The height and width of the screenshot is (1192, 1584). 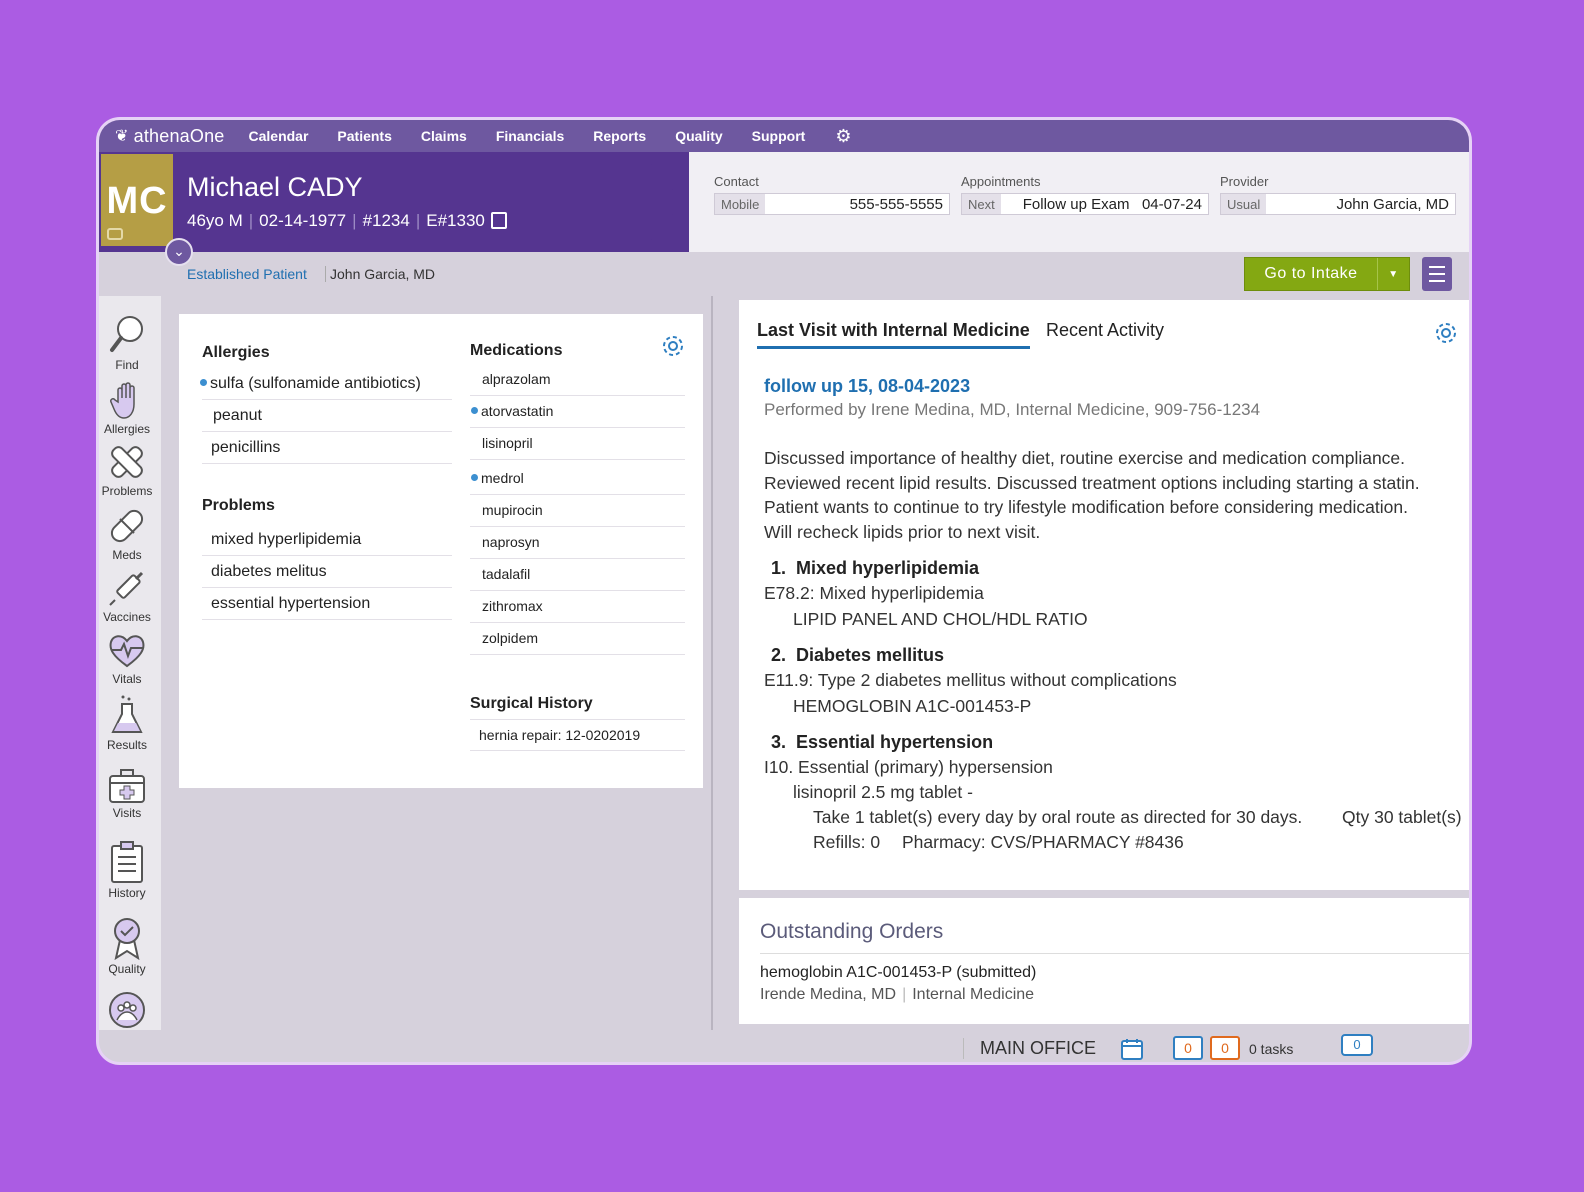 I want to click on medication-item: tadalafil, so click(x=577, y=575).